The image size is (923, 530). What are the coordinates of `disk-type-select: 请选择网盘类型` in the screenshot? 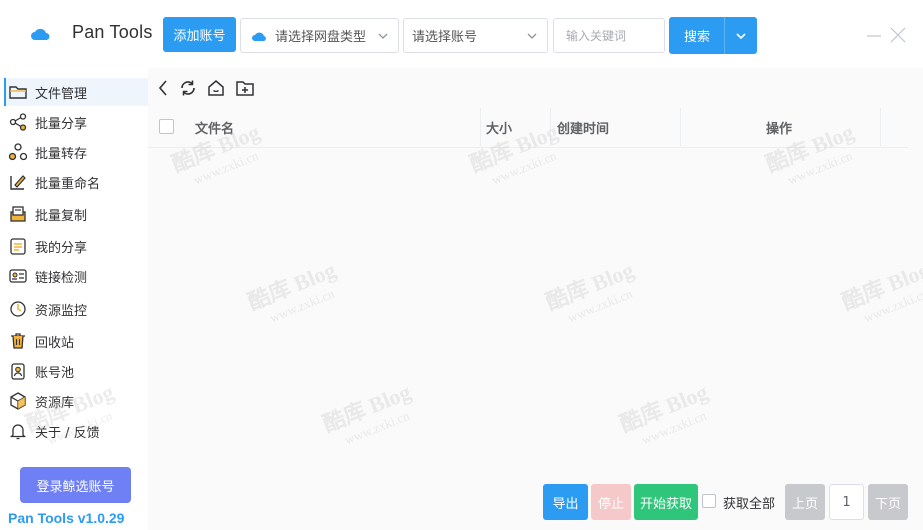 It's located at (319, 35).